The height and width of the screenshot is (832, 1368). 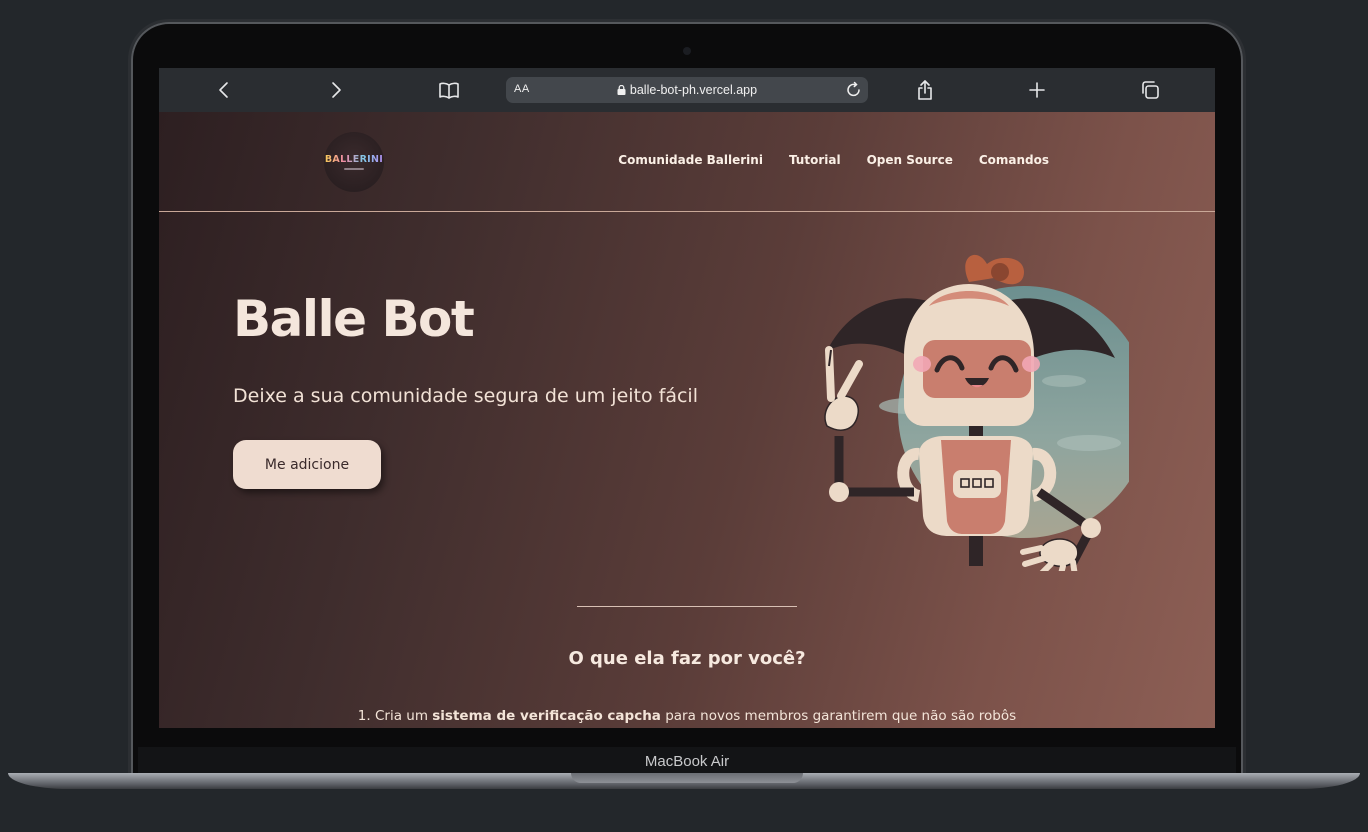 What do you see at coordinates (621, 90) in the screenshot?
I see `lock-icon` at bounding box center [621, 90].